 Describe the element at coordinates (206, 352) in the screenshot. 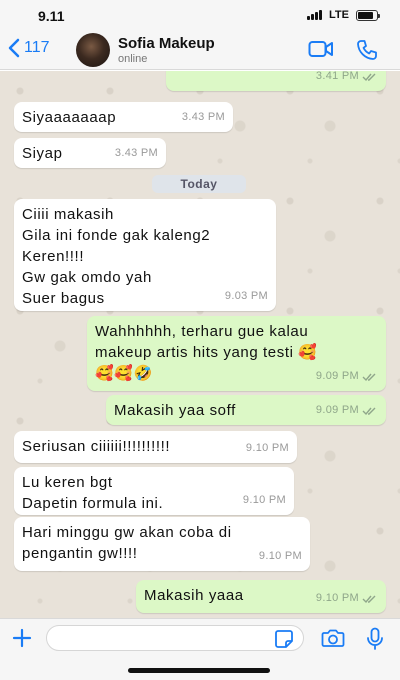

I see `message-line: makeup artis hits yang testi 🥰` at that location.